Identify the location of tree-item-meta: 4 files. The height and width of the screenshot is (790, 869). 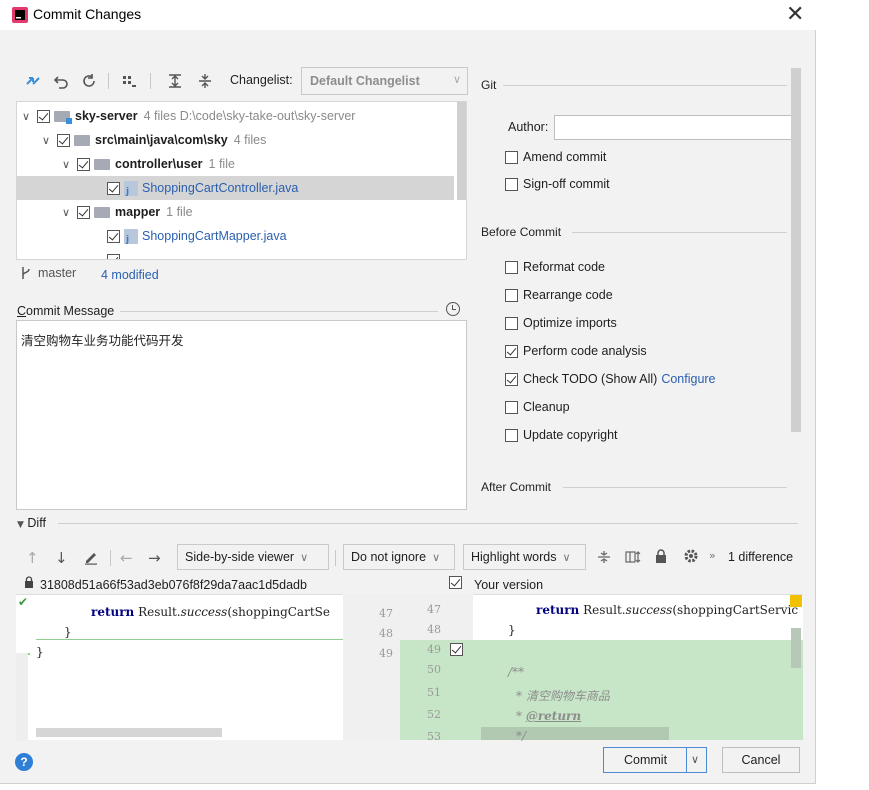
(250, 140).